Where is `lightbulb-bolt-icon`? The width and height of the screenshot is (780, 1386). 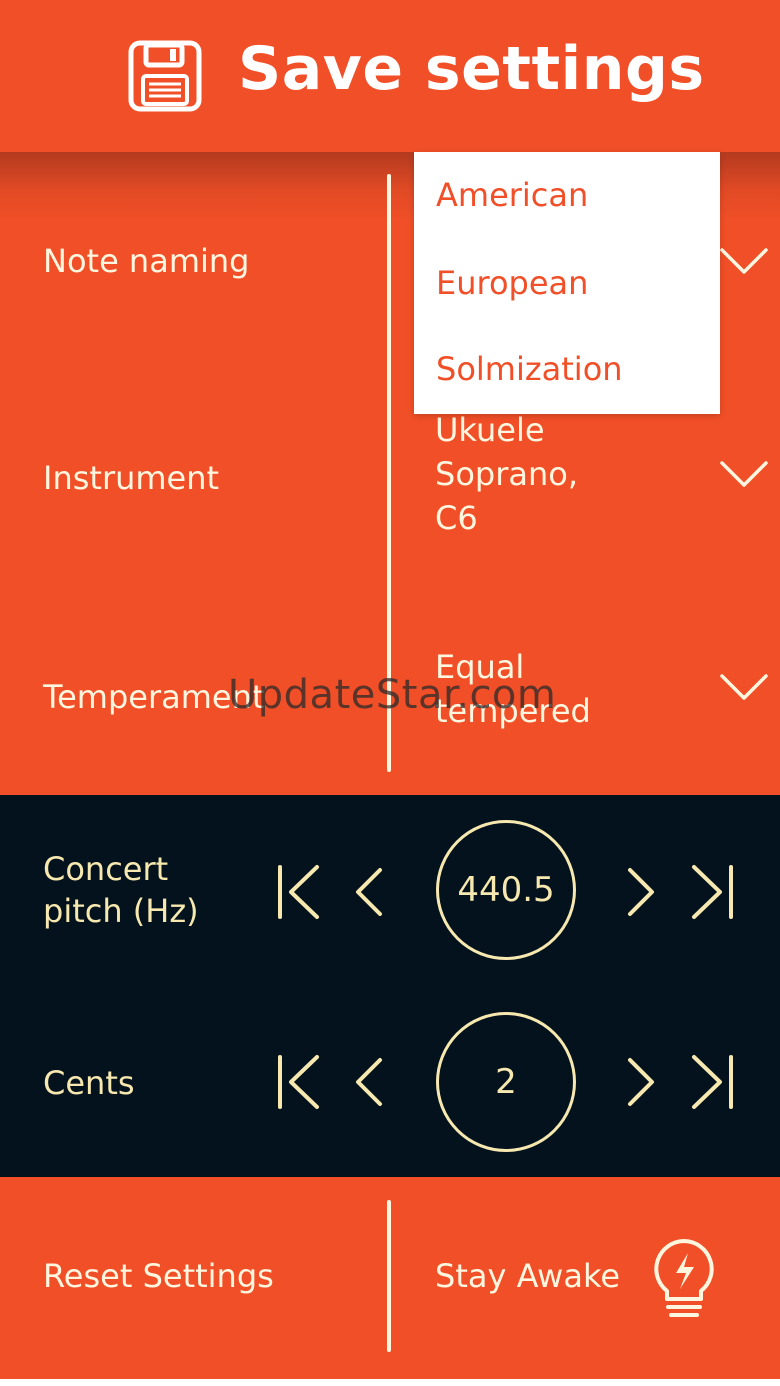 lightbulb-bolt-icon is located at coordinates (684, 1280).